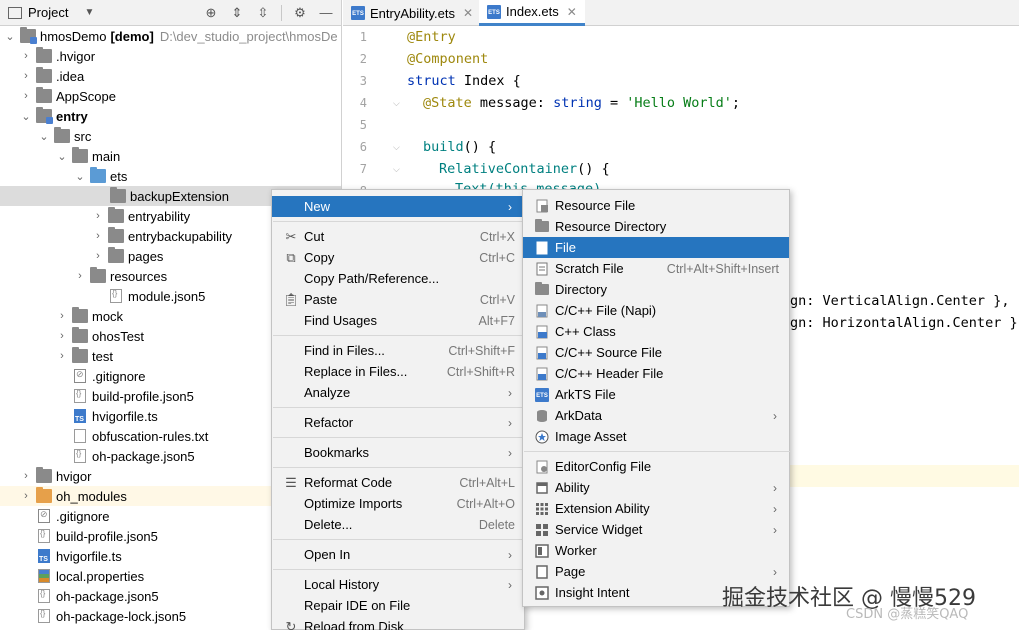 The height and width of the screenshot is (630, 1019). I want to click on menu-item-replace-in-files: Replace in Files... Ctrl+Shift+R, so click(398, 371).